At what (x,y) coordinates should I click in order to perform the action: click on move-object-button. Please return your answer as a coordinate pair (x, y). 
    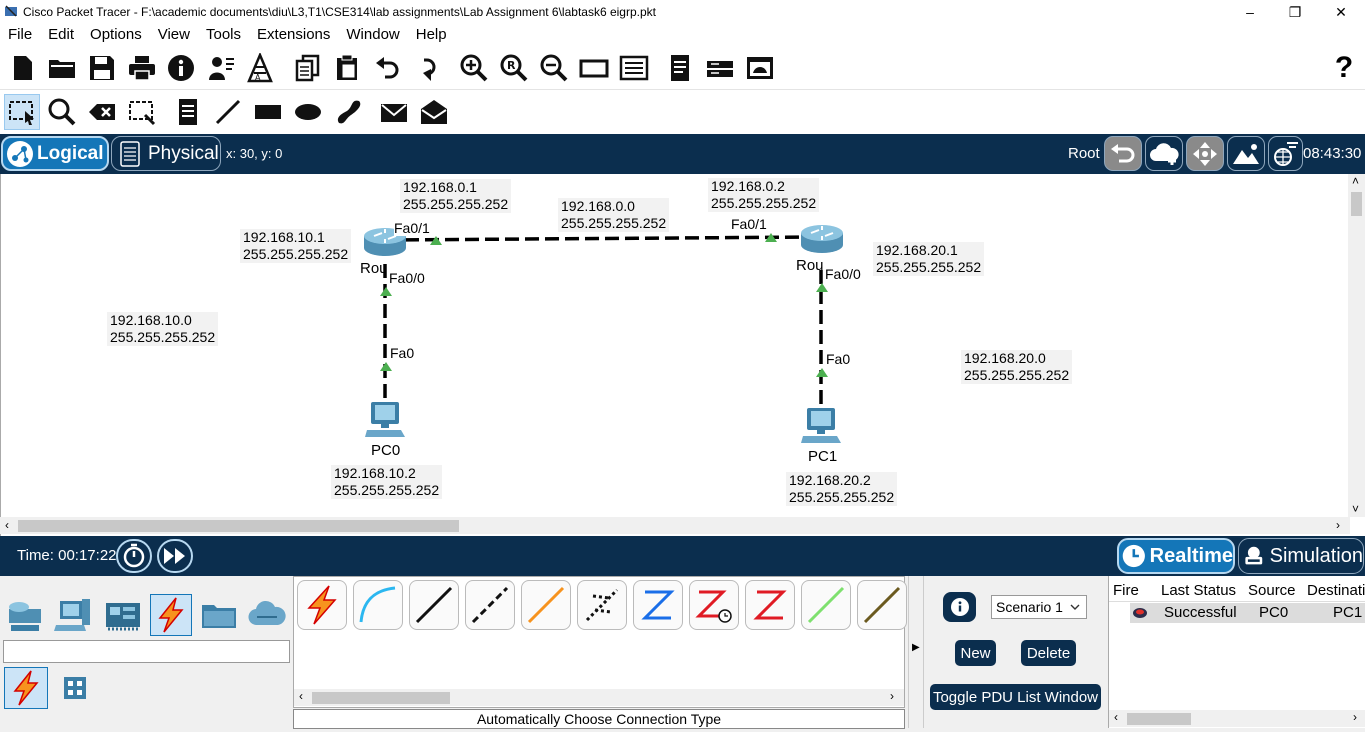
    Looking at the image, I should click on (1205, 153).